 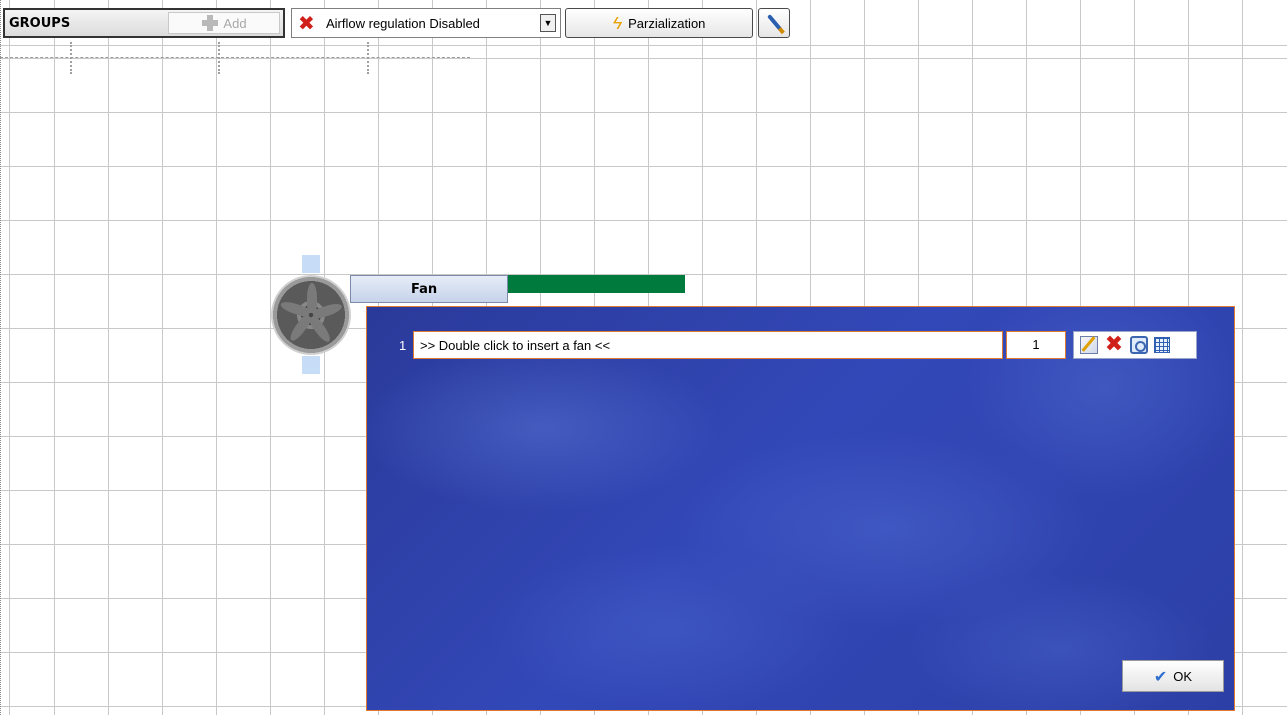 I want to click on fan-insert-field: >> Double click to insert a fan <<, so click(x=708, y=345).